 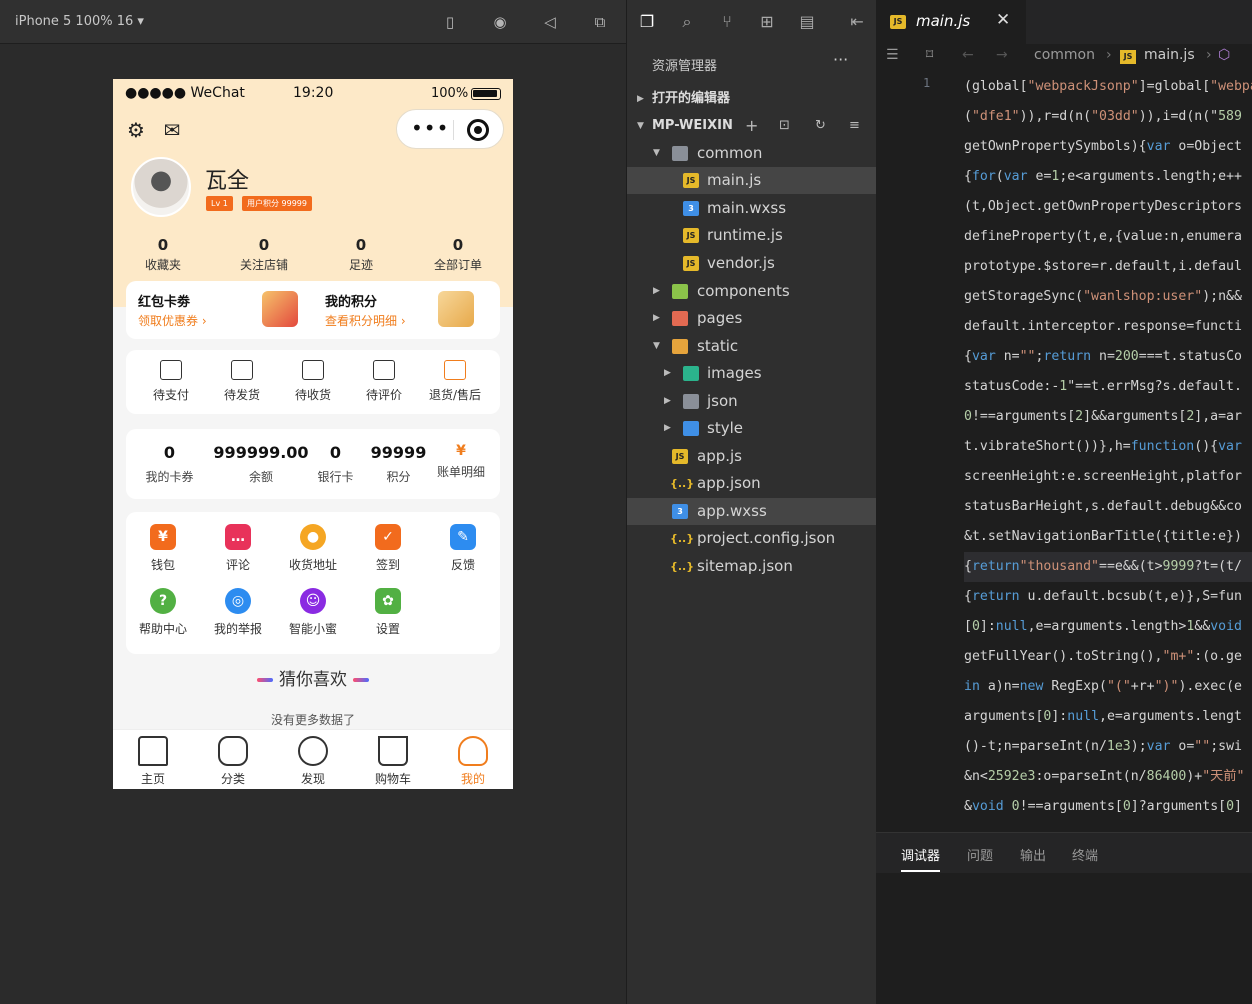 I want to click on project-section: ▼ MP-WEIXIN + ⊡ ↻ ≡, so click(x=752, y=126).